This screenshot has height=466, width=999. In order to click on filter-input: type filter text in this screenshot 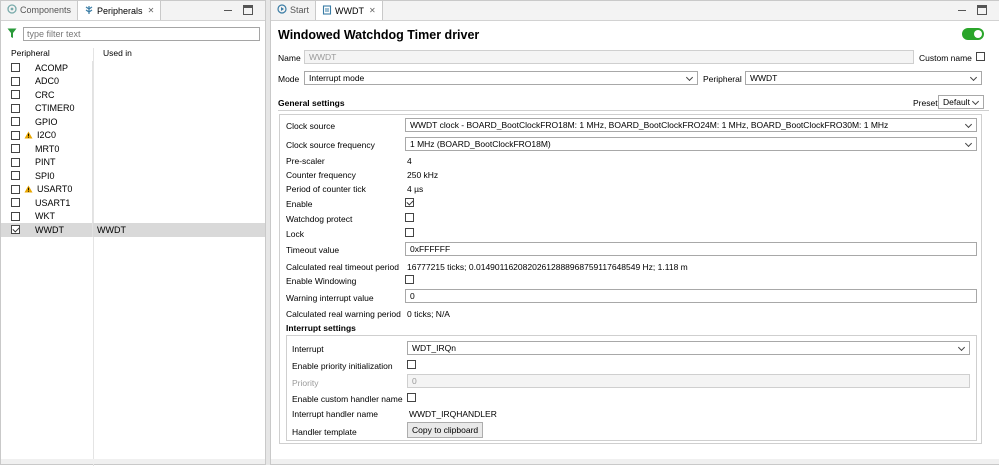, I will do `click(141, 33)`.